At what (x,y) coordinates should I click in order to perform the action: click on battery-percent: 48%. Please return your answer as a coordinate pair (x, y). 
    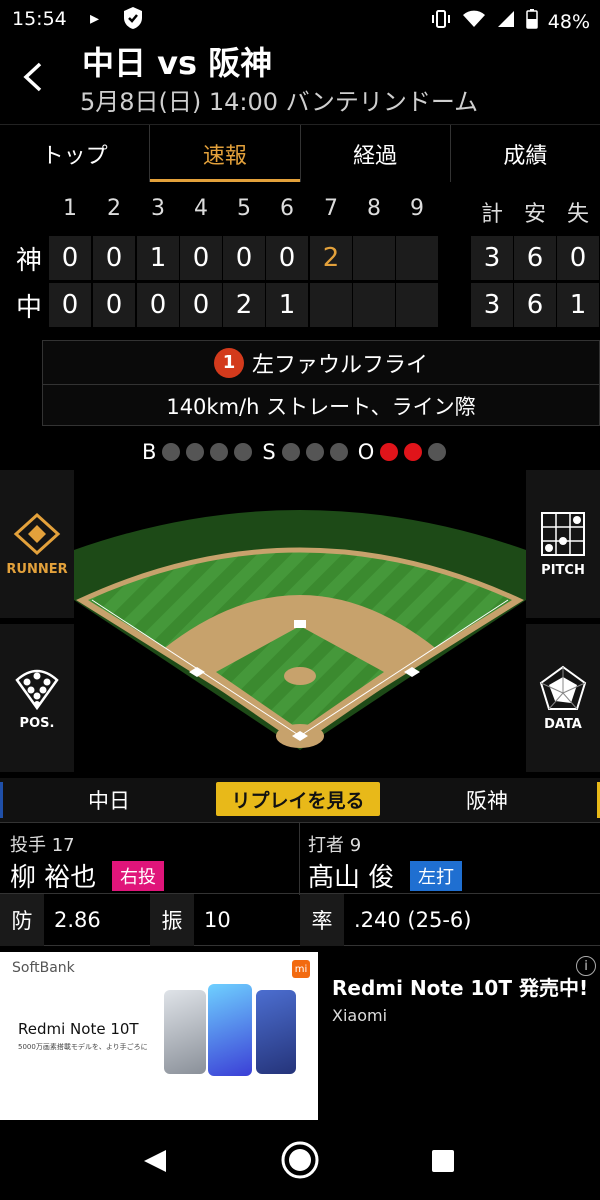
    Looking at the image, I should click on (568, 21).